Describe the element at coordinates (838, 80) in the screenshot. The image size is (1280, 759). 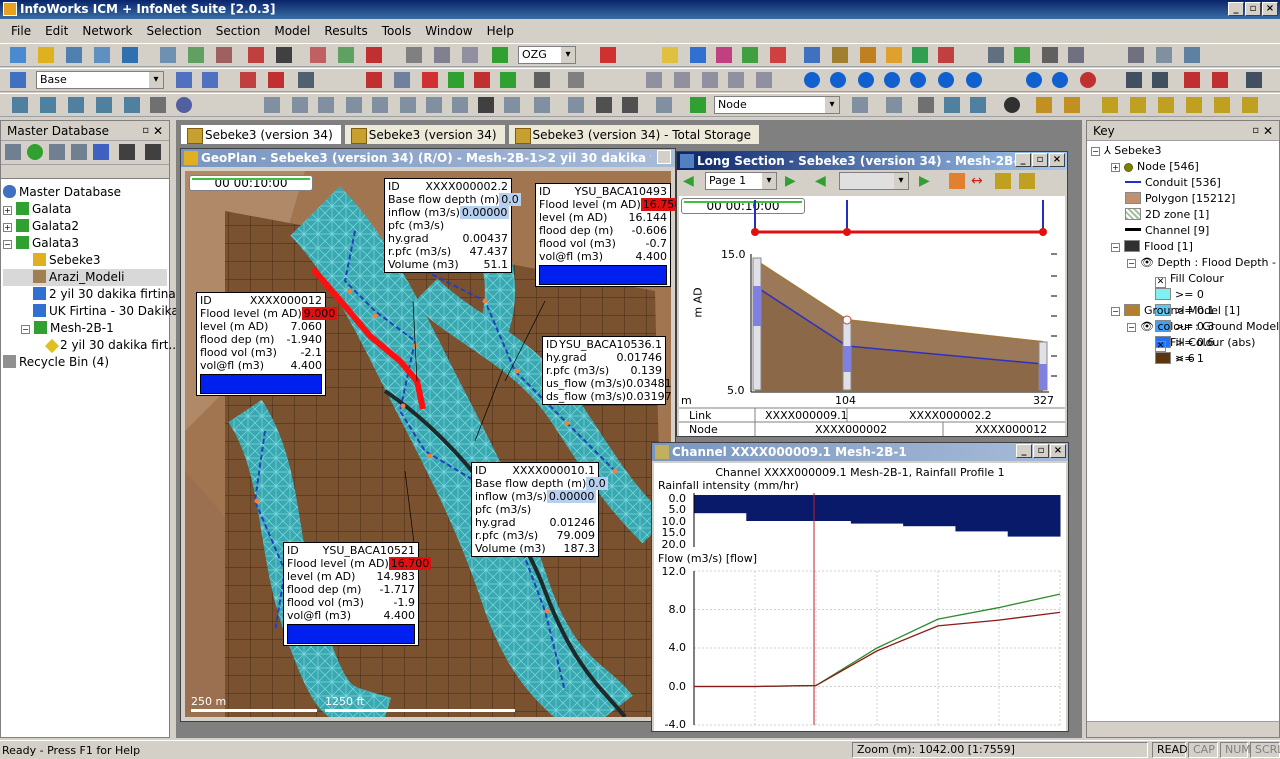
I see `step-back-icon` at that location.